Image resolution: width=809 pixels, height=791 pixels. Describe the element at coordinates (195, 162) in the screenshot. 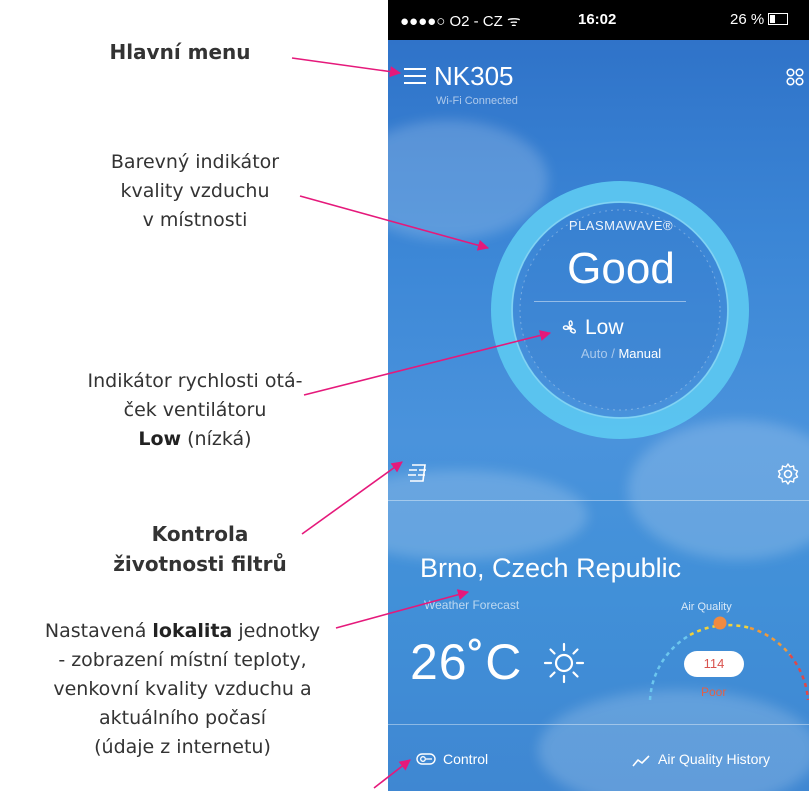

I see `annotation-line: Barevný indikátor` at that location.